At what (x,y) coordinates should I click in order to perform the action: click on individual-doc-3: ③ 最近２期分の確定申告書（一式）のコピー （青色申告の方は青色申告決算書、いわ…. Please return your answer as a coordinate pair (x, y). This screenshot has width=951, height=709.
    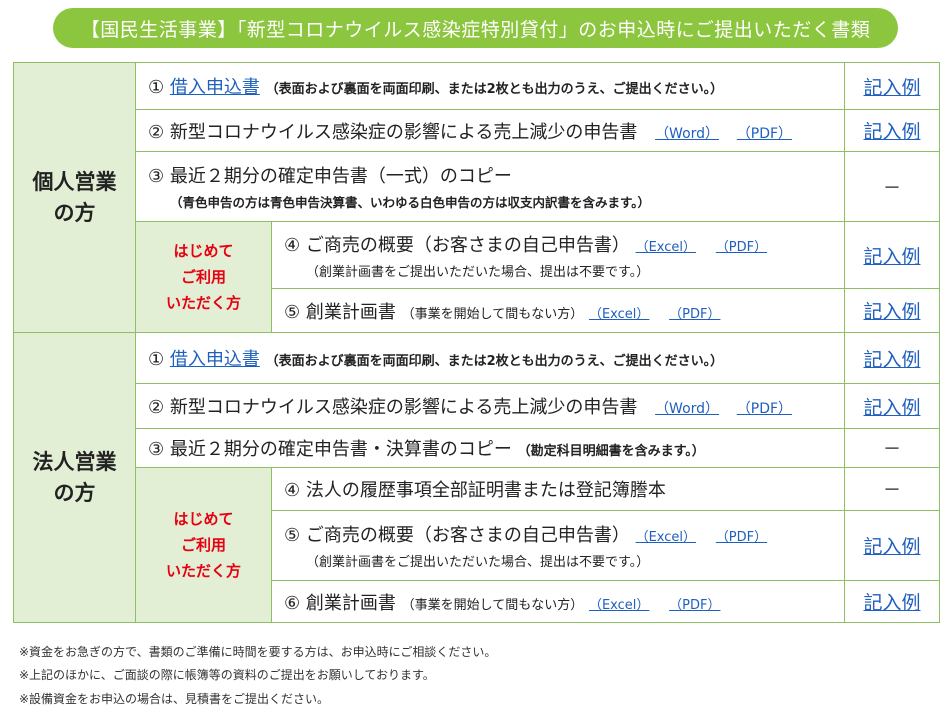
    Looking at the image, I should click on (490, 186).